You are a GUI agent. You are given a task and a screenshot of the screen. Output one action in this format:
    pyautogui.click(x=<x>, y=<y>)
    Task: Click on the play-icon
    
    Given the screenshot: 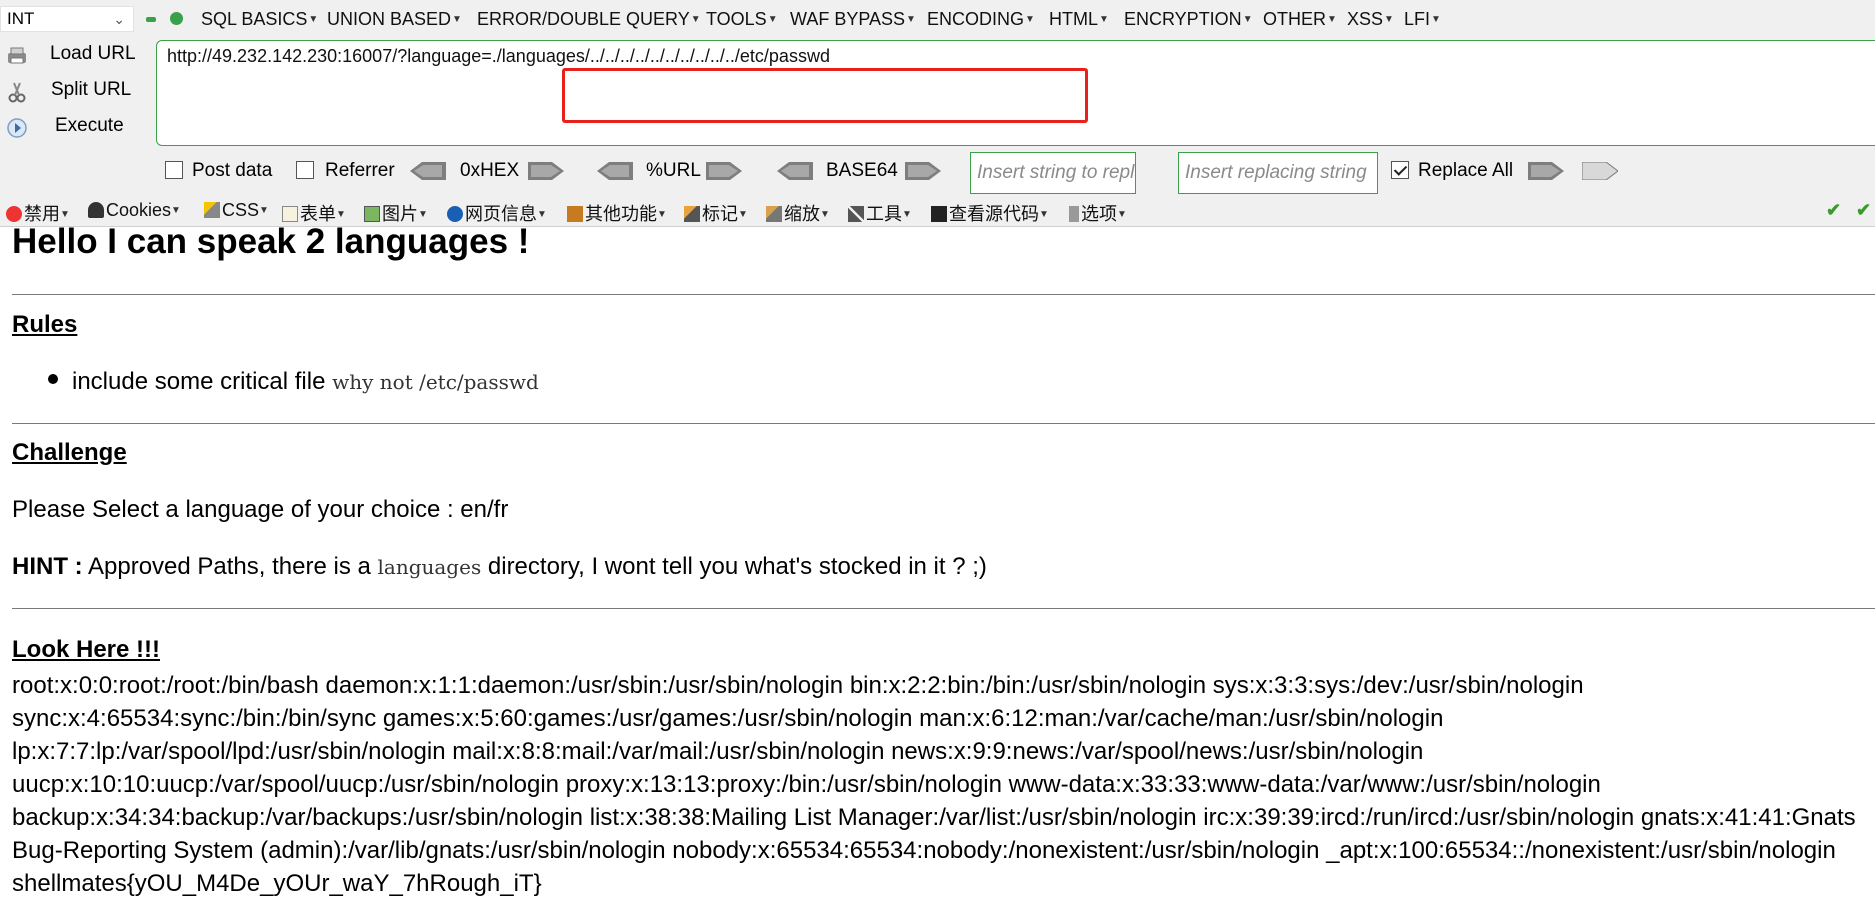 What is the action you would take?
    pyautogui.click(x=17, y=128)
    